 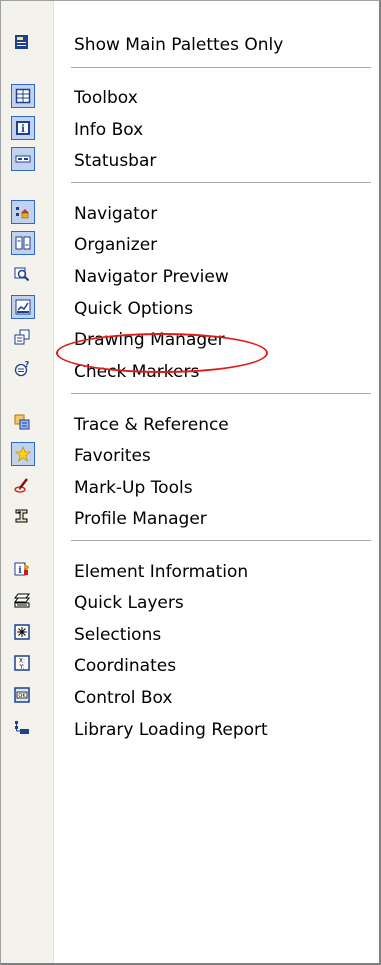 What do you see at coordinates (112, 456) in the screenshot?
I see `menu-item-label: Favorites` at bounding box center [112, 456].